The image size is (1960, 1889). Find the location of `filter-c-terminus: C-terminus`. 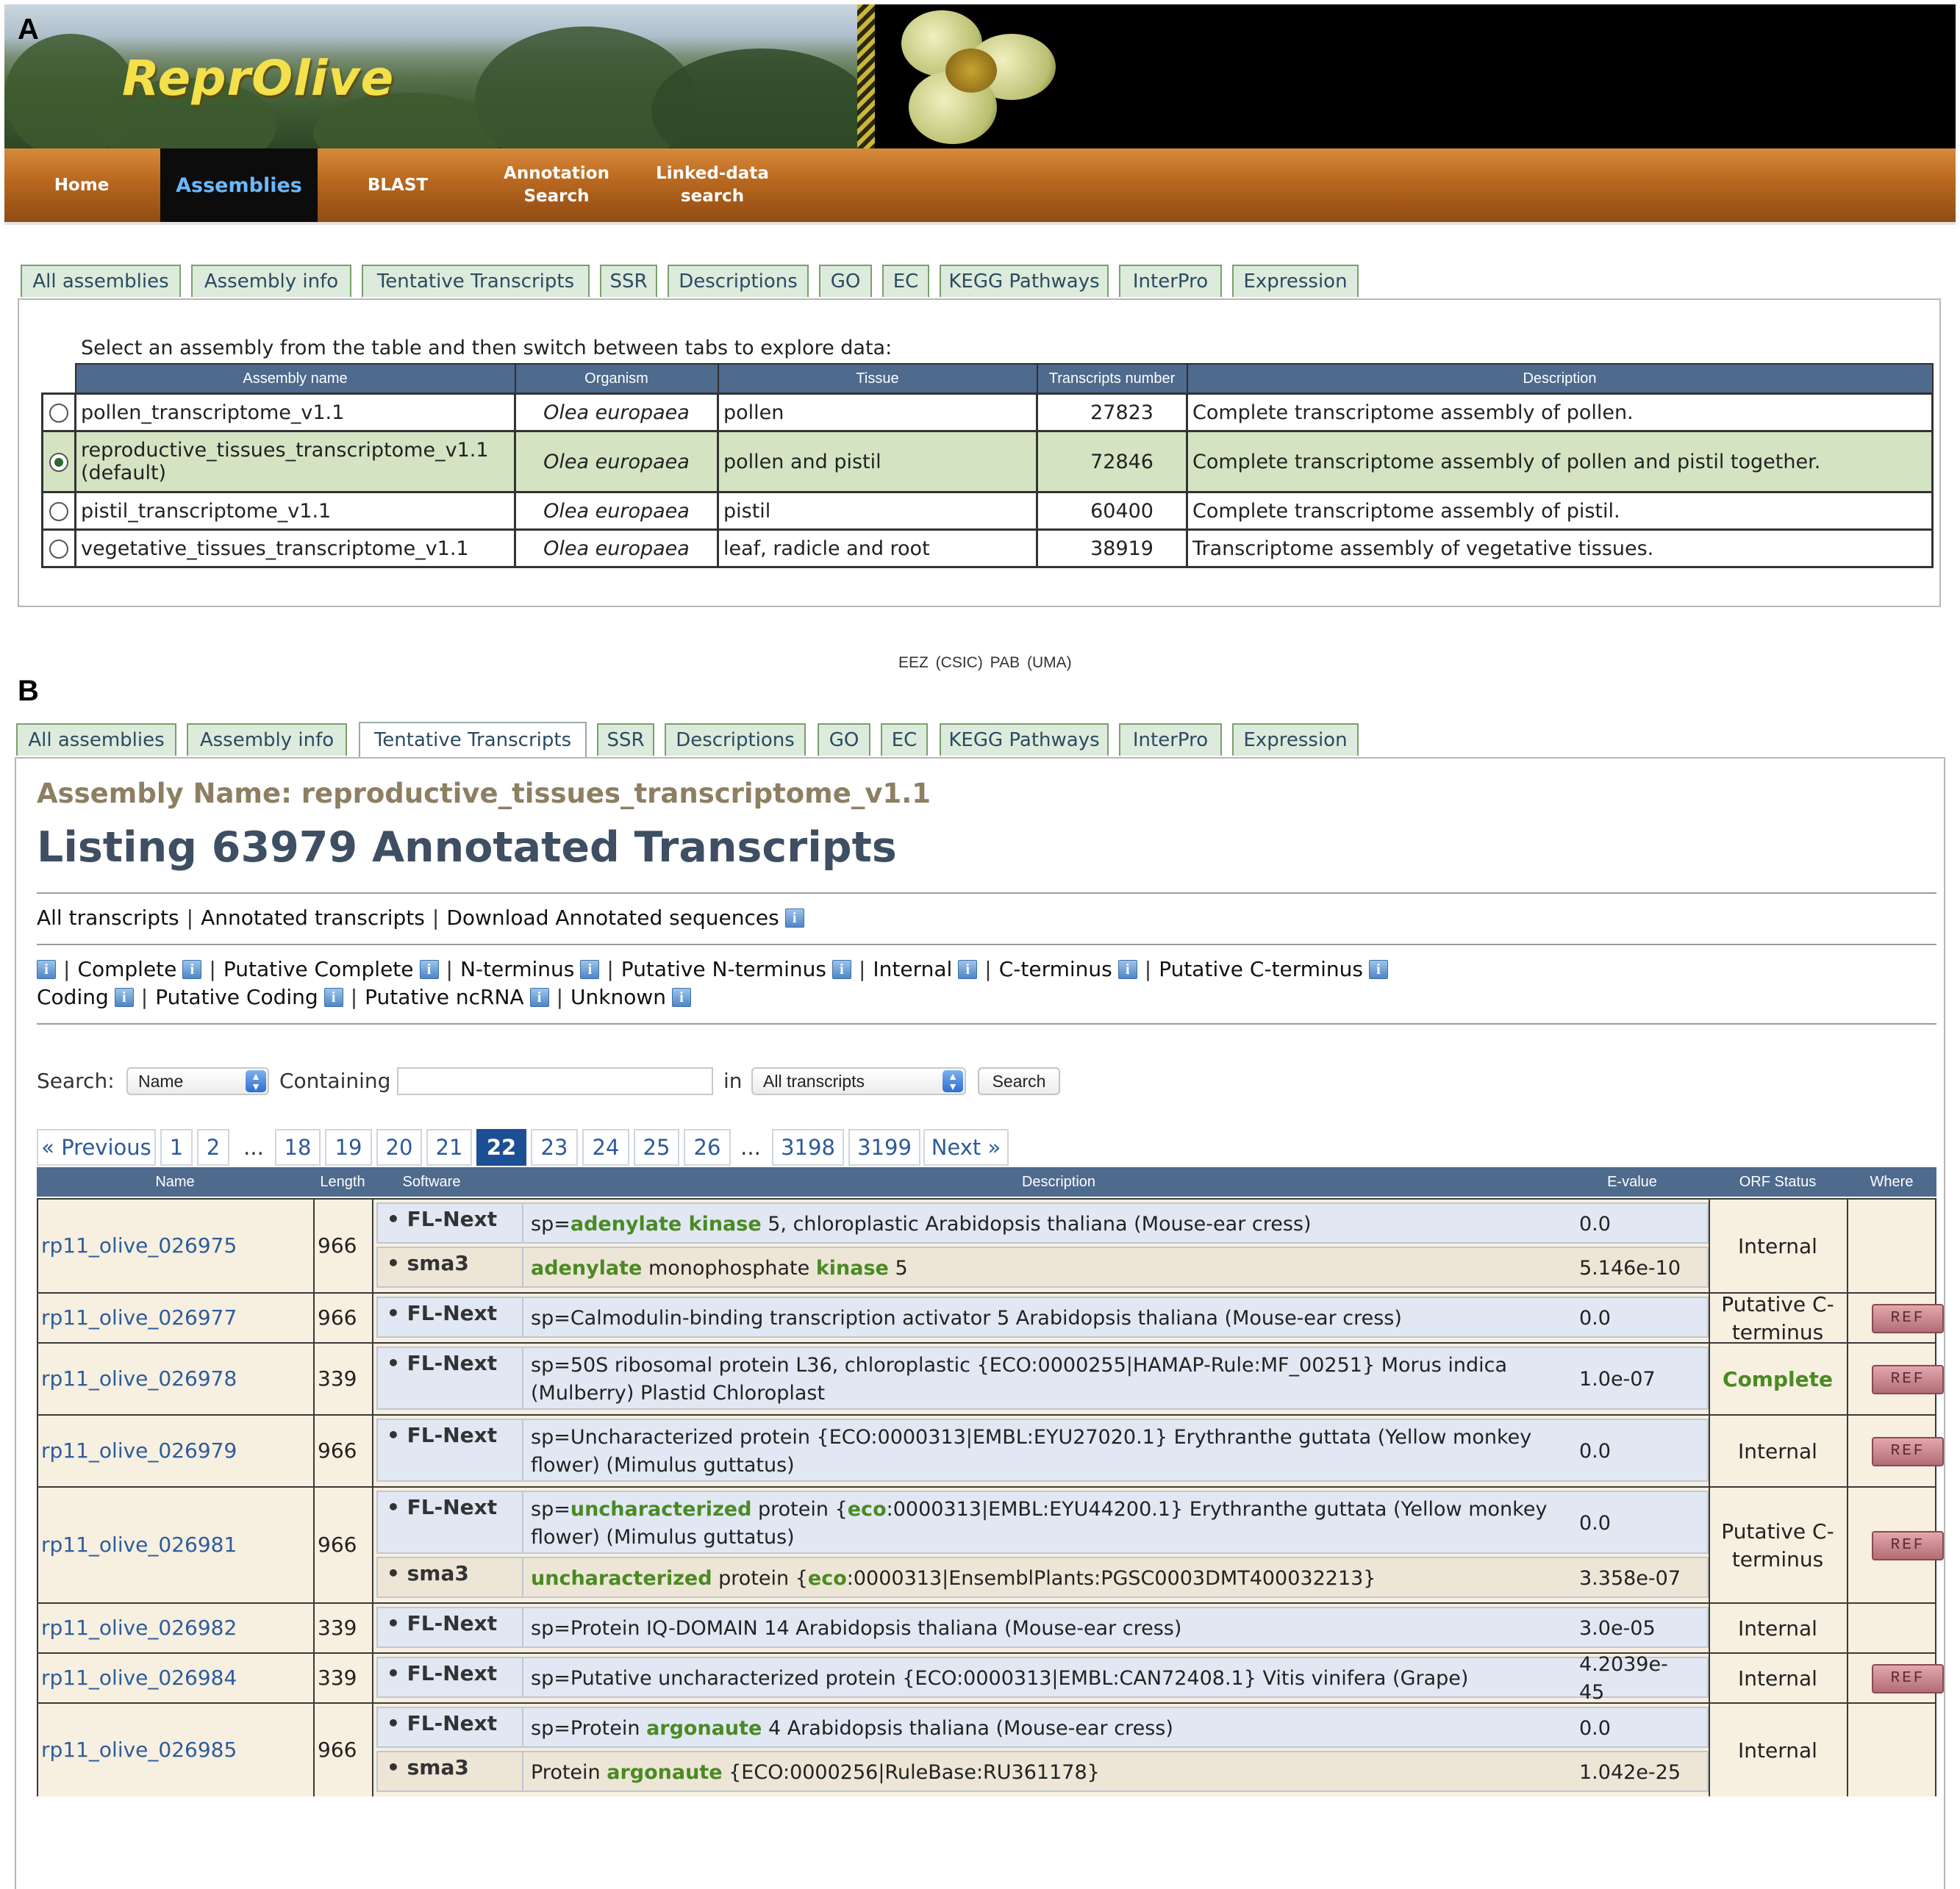

filter-c-terminus: C-terminus is located at coordinates (1055, 969).